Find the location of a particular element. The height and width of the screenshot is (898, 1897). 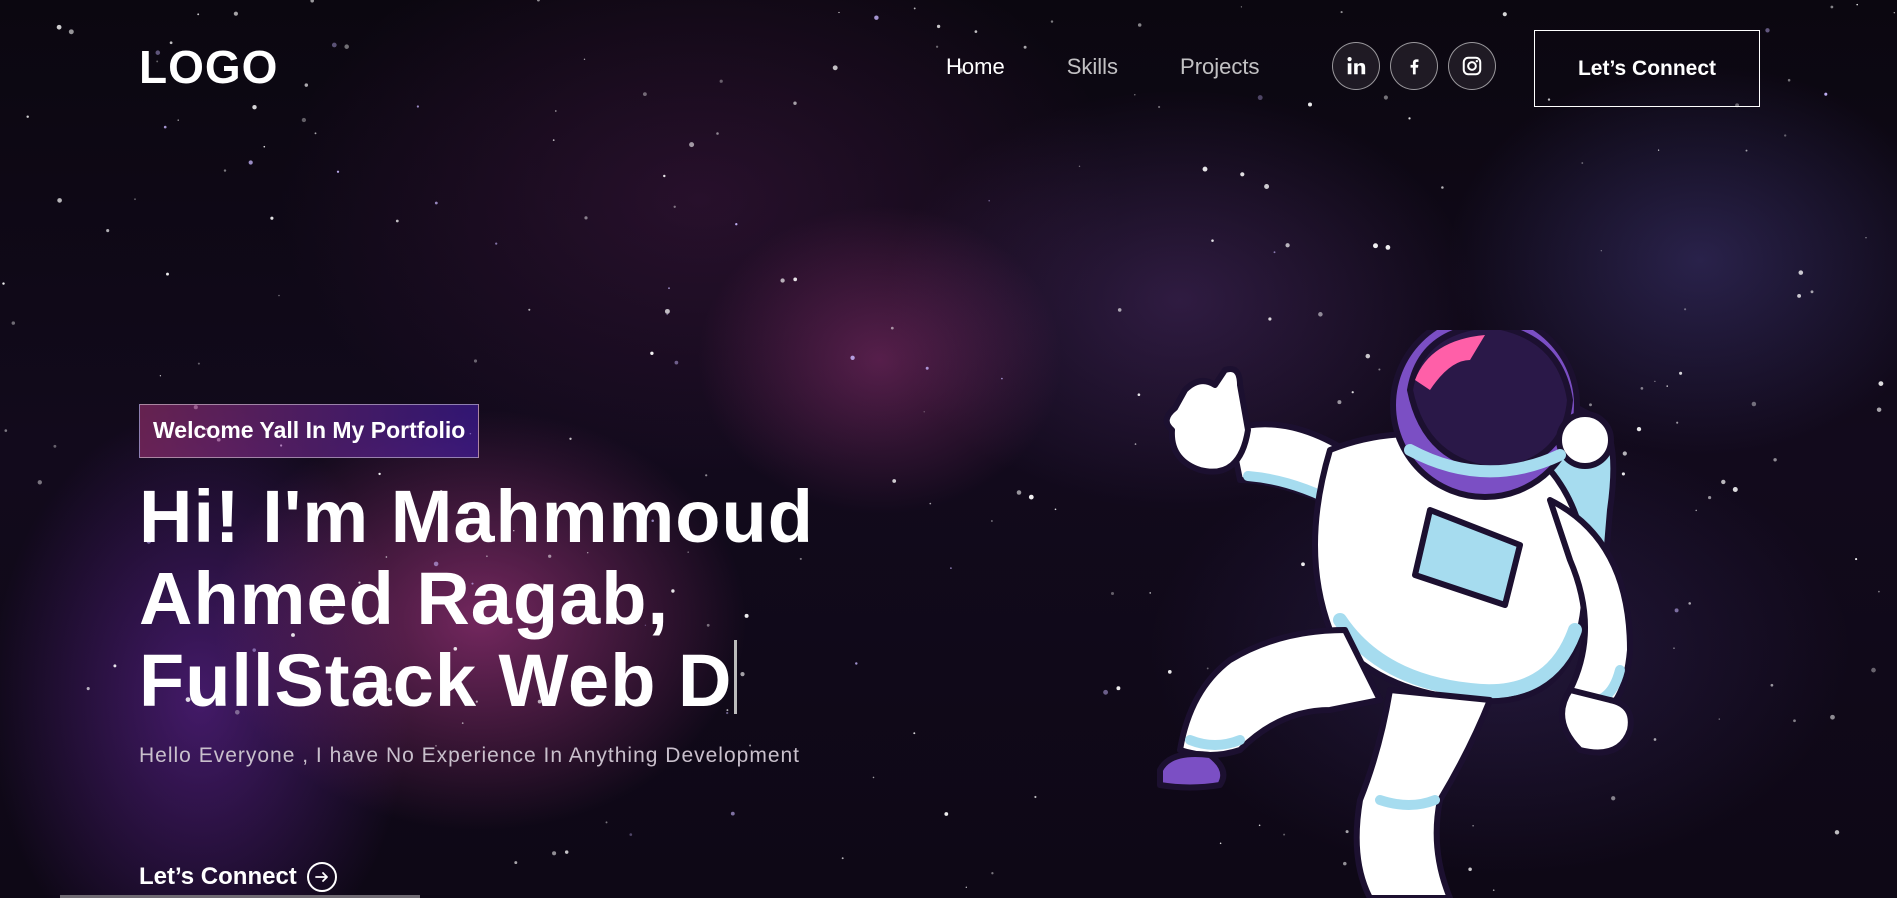

hero-connect-link: Let’s Connect is located at coordinates (238, 877).